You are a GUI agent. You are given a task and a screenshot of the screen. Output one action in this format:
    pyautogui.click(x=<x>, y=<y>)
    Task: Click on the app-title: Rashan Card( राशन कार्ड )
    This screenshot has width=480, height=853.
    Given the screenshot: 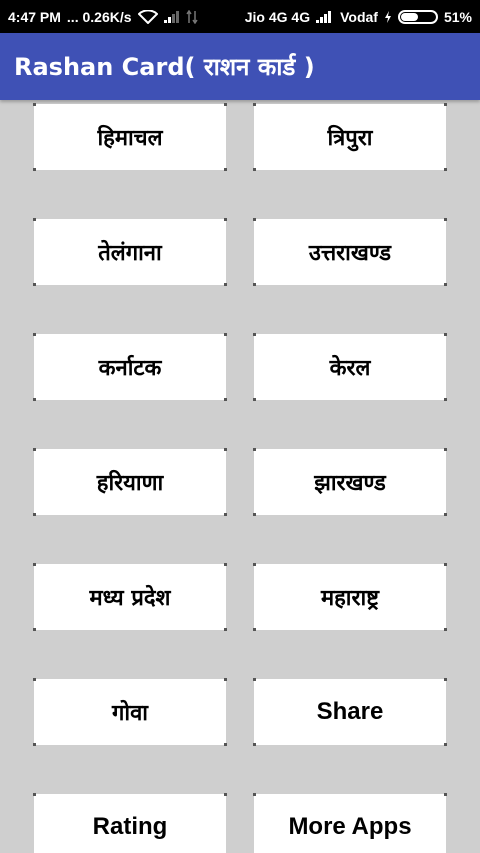 What is the action you would take?
    pyautogui.click(x=164, y=67)
    